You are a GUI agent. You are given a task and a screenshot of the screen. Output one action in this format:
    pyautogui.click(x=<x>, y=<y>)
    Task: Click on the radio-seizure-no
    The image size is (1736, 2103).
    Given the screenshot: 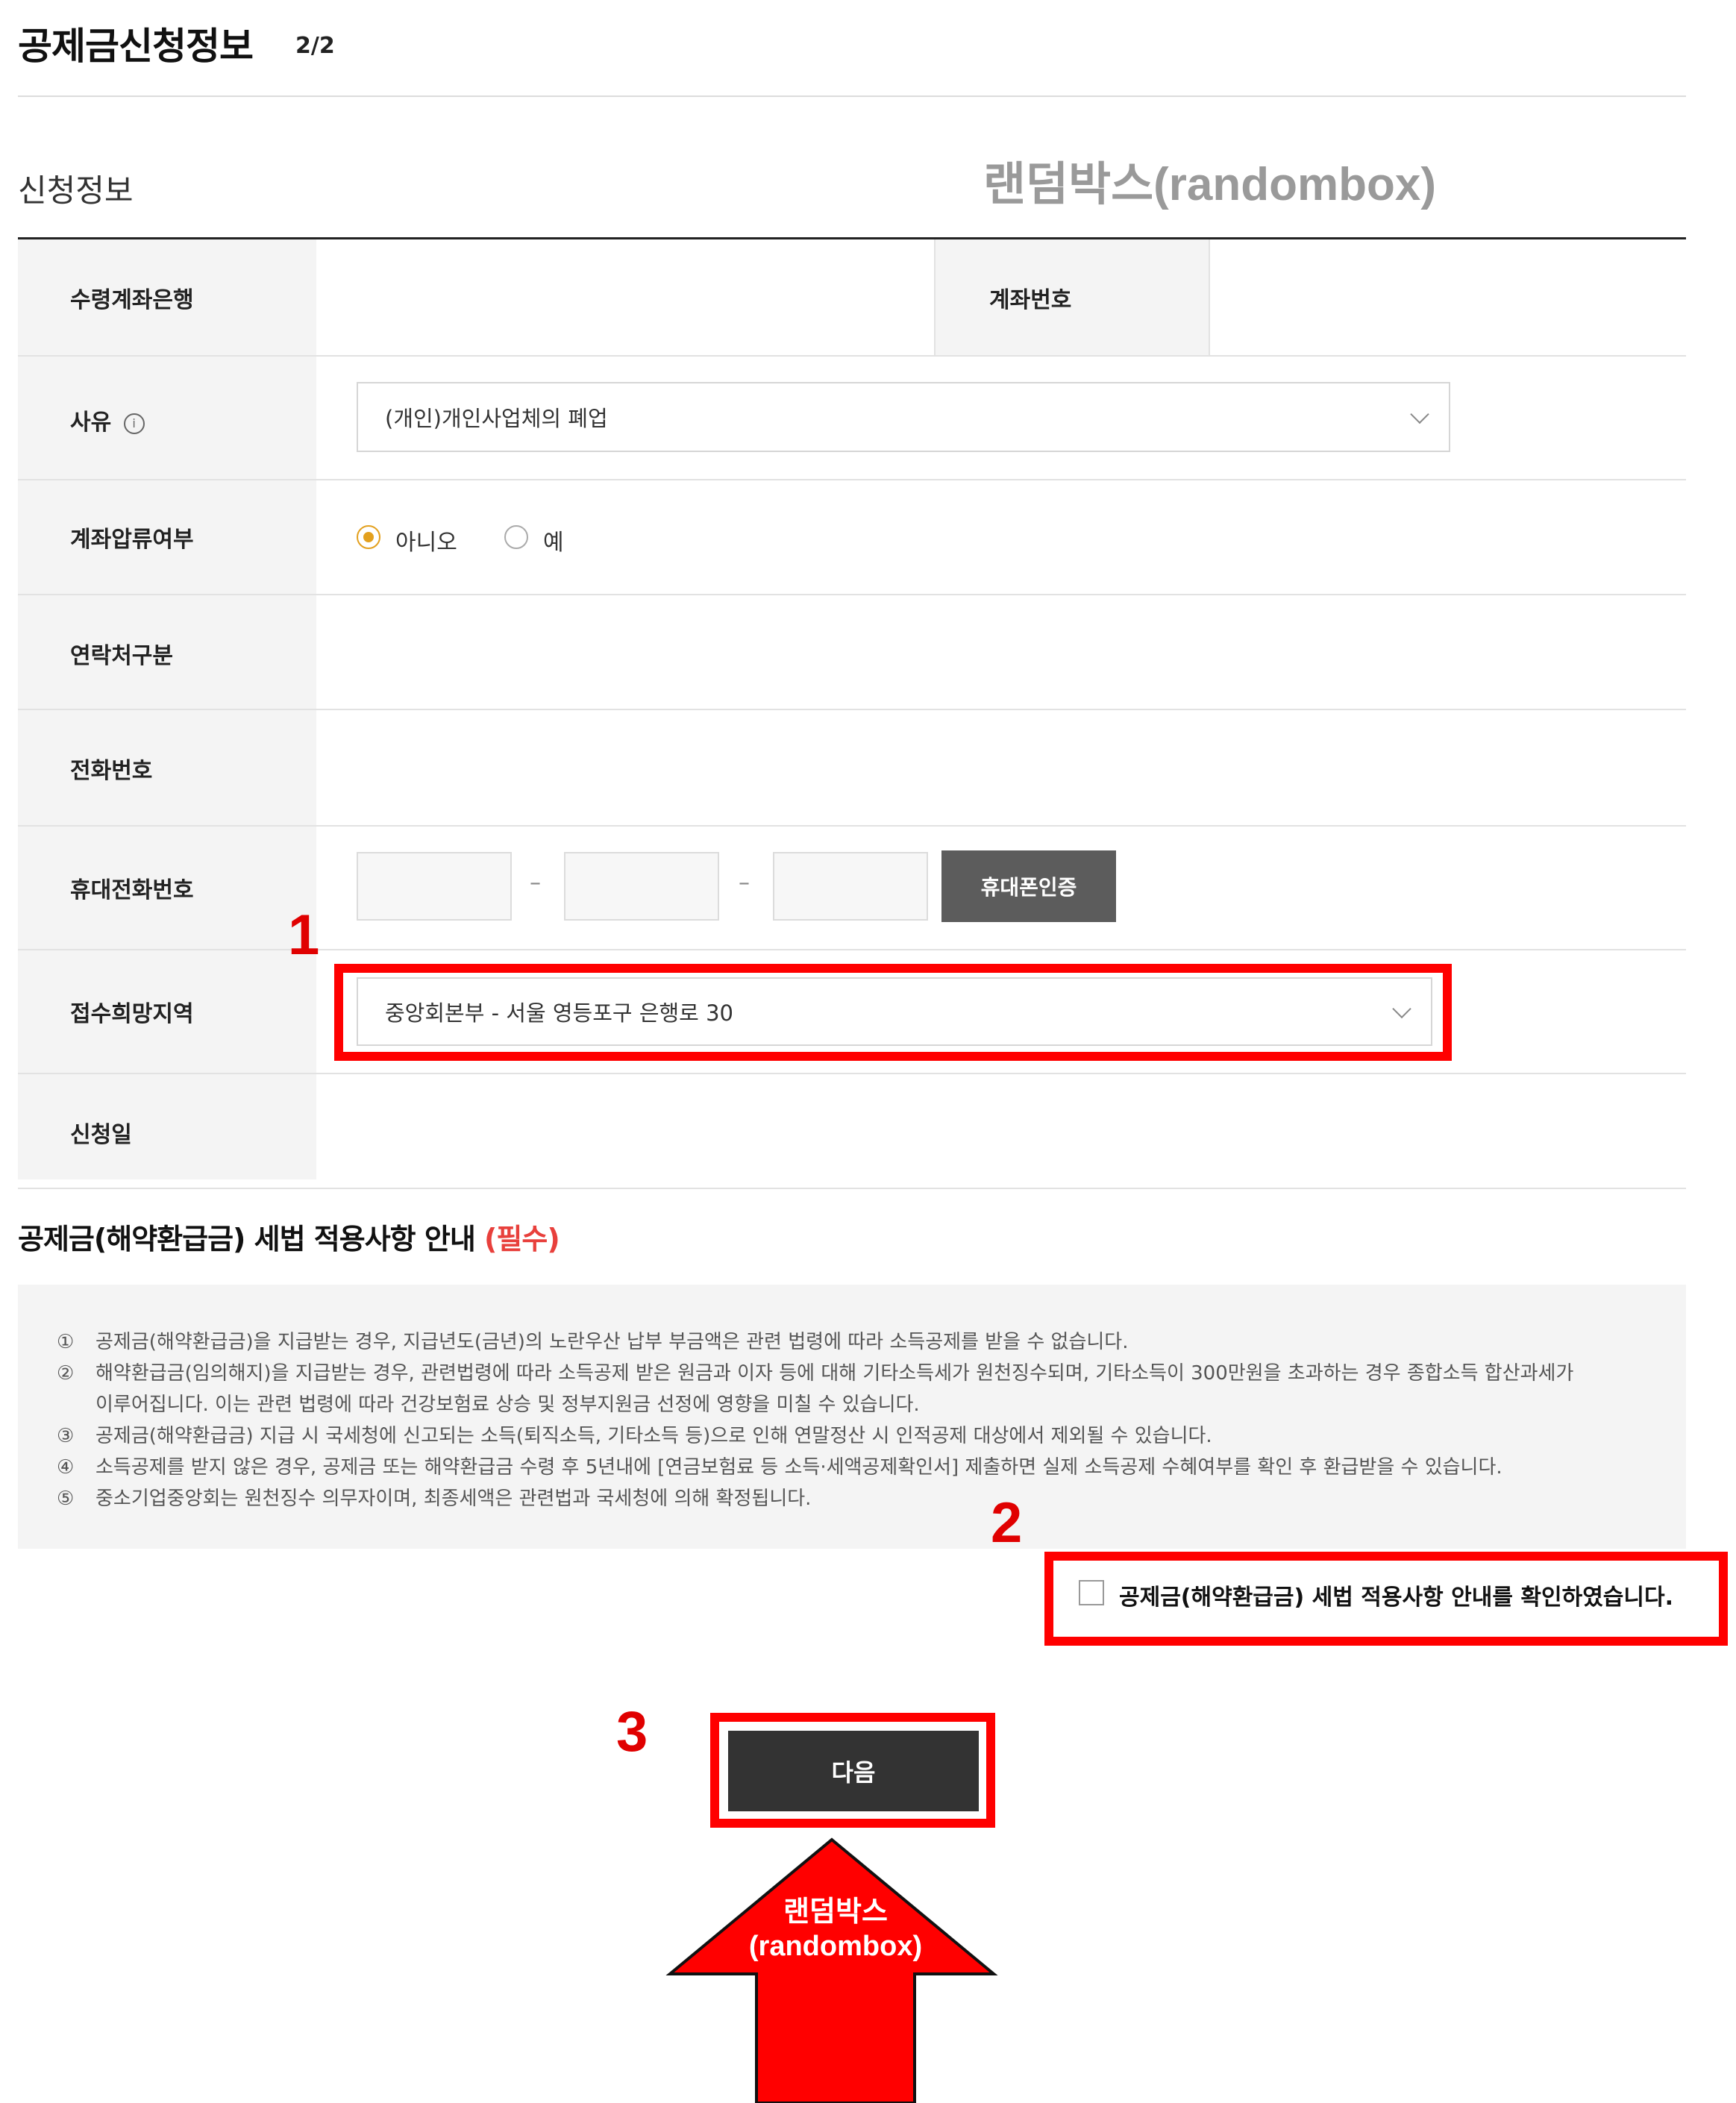 What is the action you would take?
    pyautogui.click(x=369, y=537)
    